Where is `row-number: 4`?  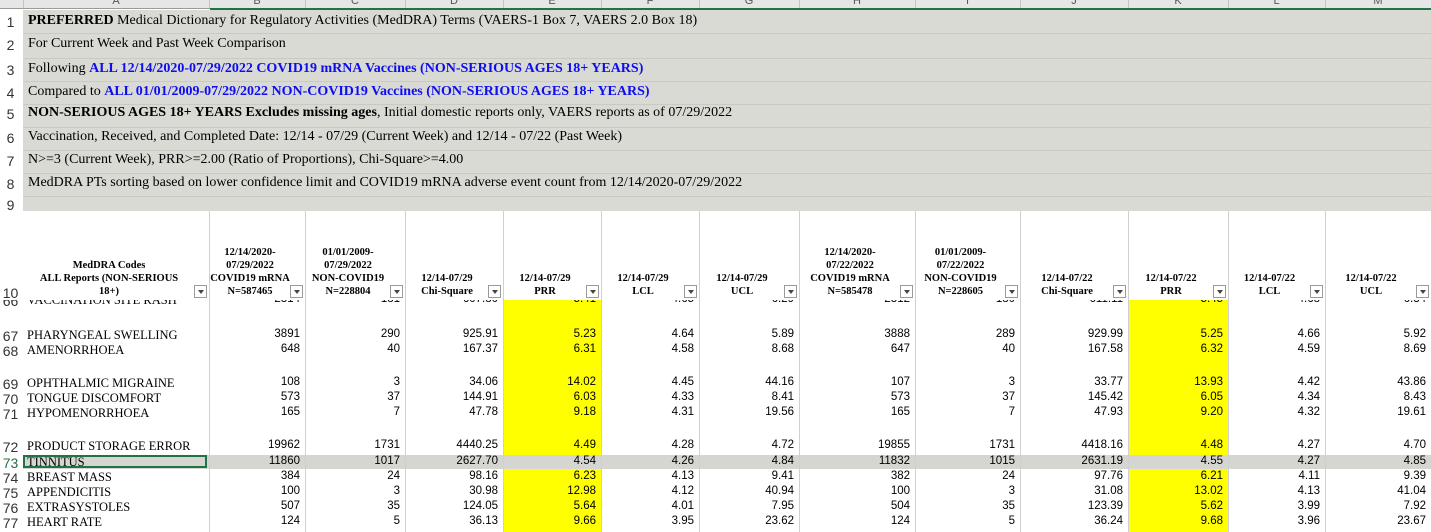 row-number: 4 is located at coordinates (10, 93).